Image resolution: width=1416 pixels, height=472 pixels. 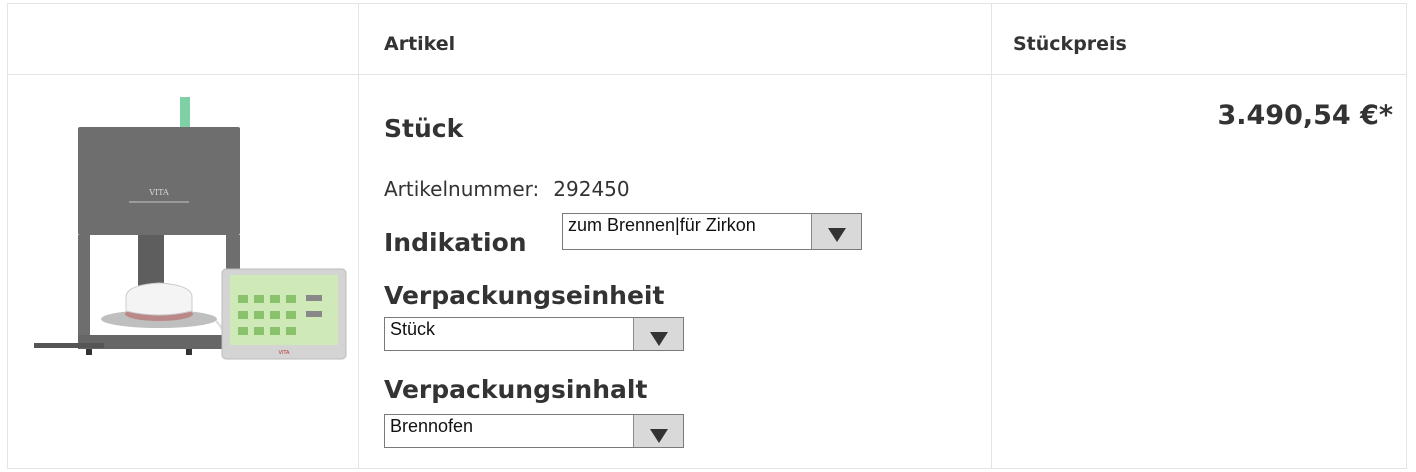 I want to click on verpackungsinhalt-value: Brennofen, so click(x=432, y=426).